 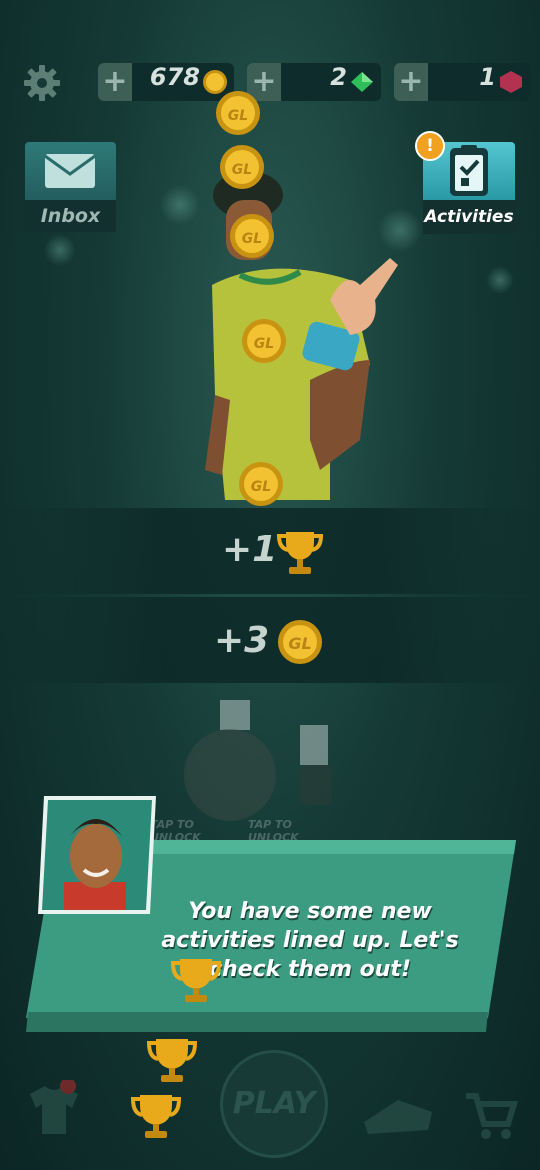 What do you see at coordinates (511, 82) in the screenshot?
I see `red-token-icon` at bounding box center [511, 82].